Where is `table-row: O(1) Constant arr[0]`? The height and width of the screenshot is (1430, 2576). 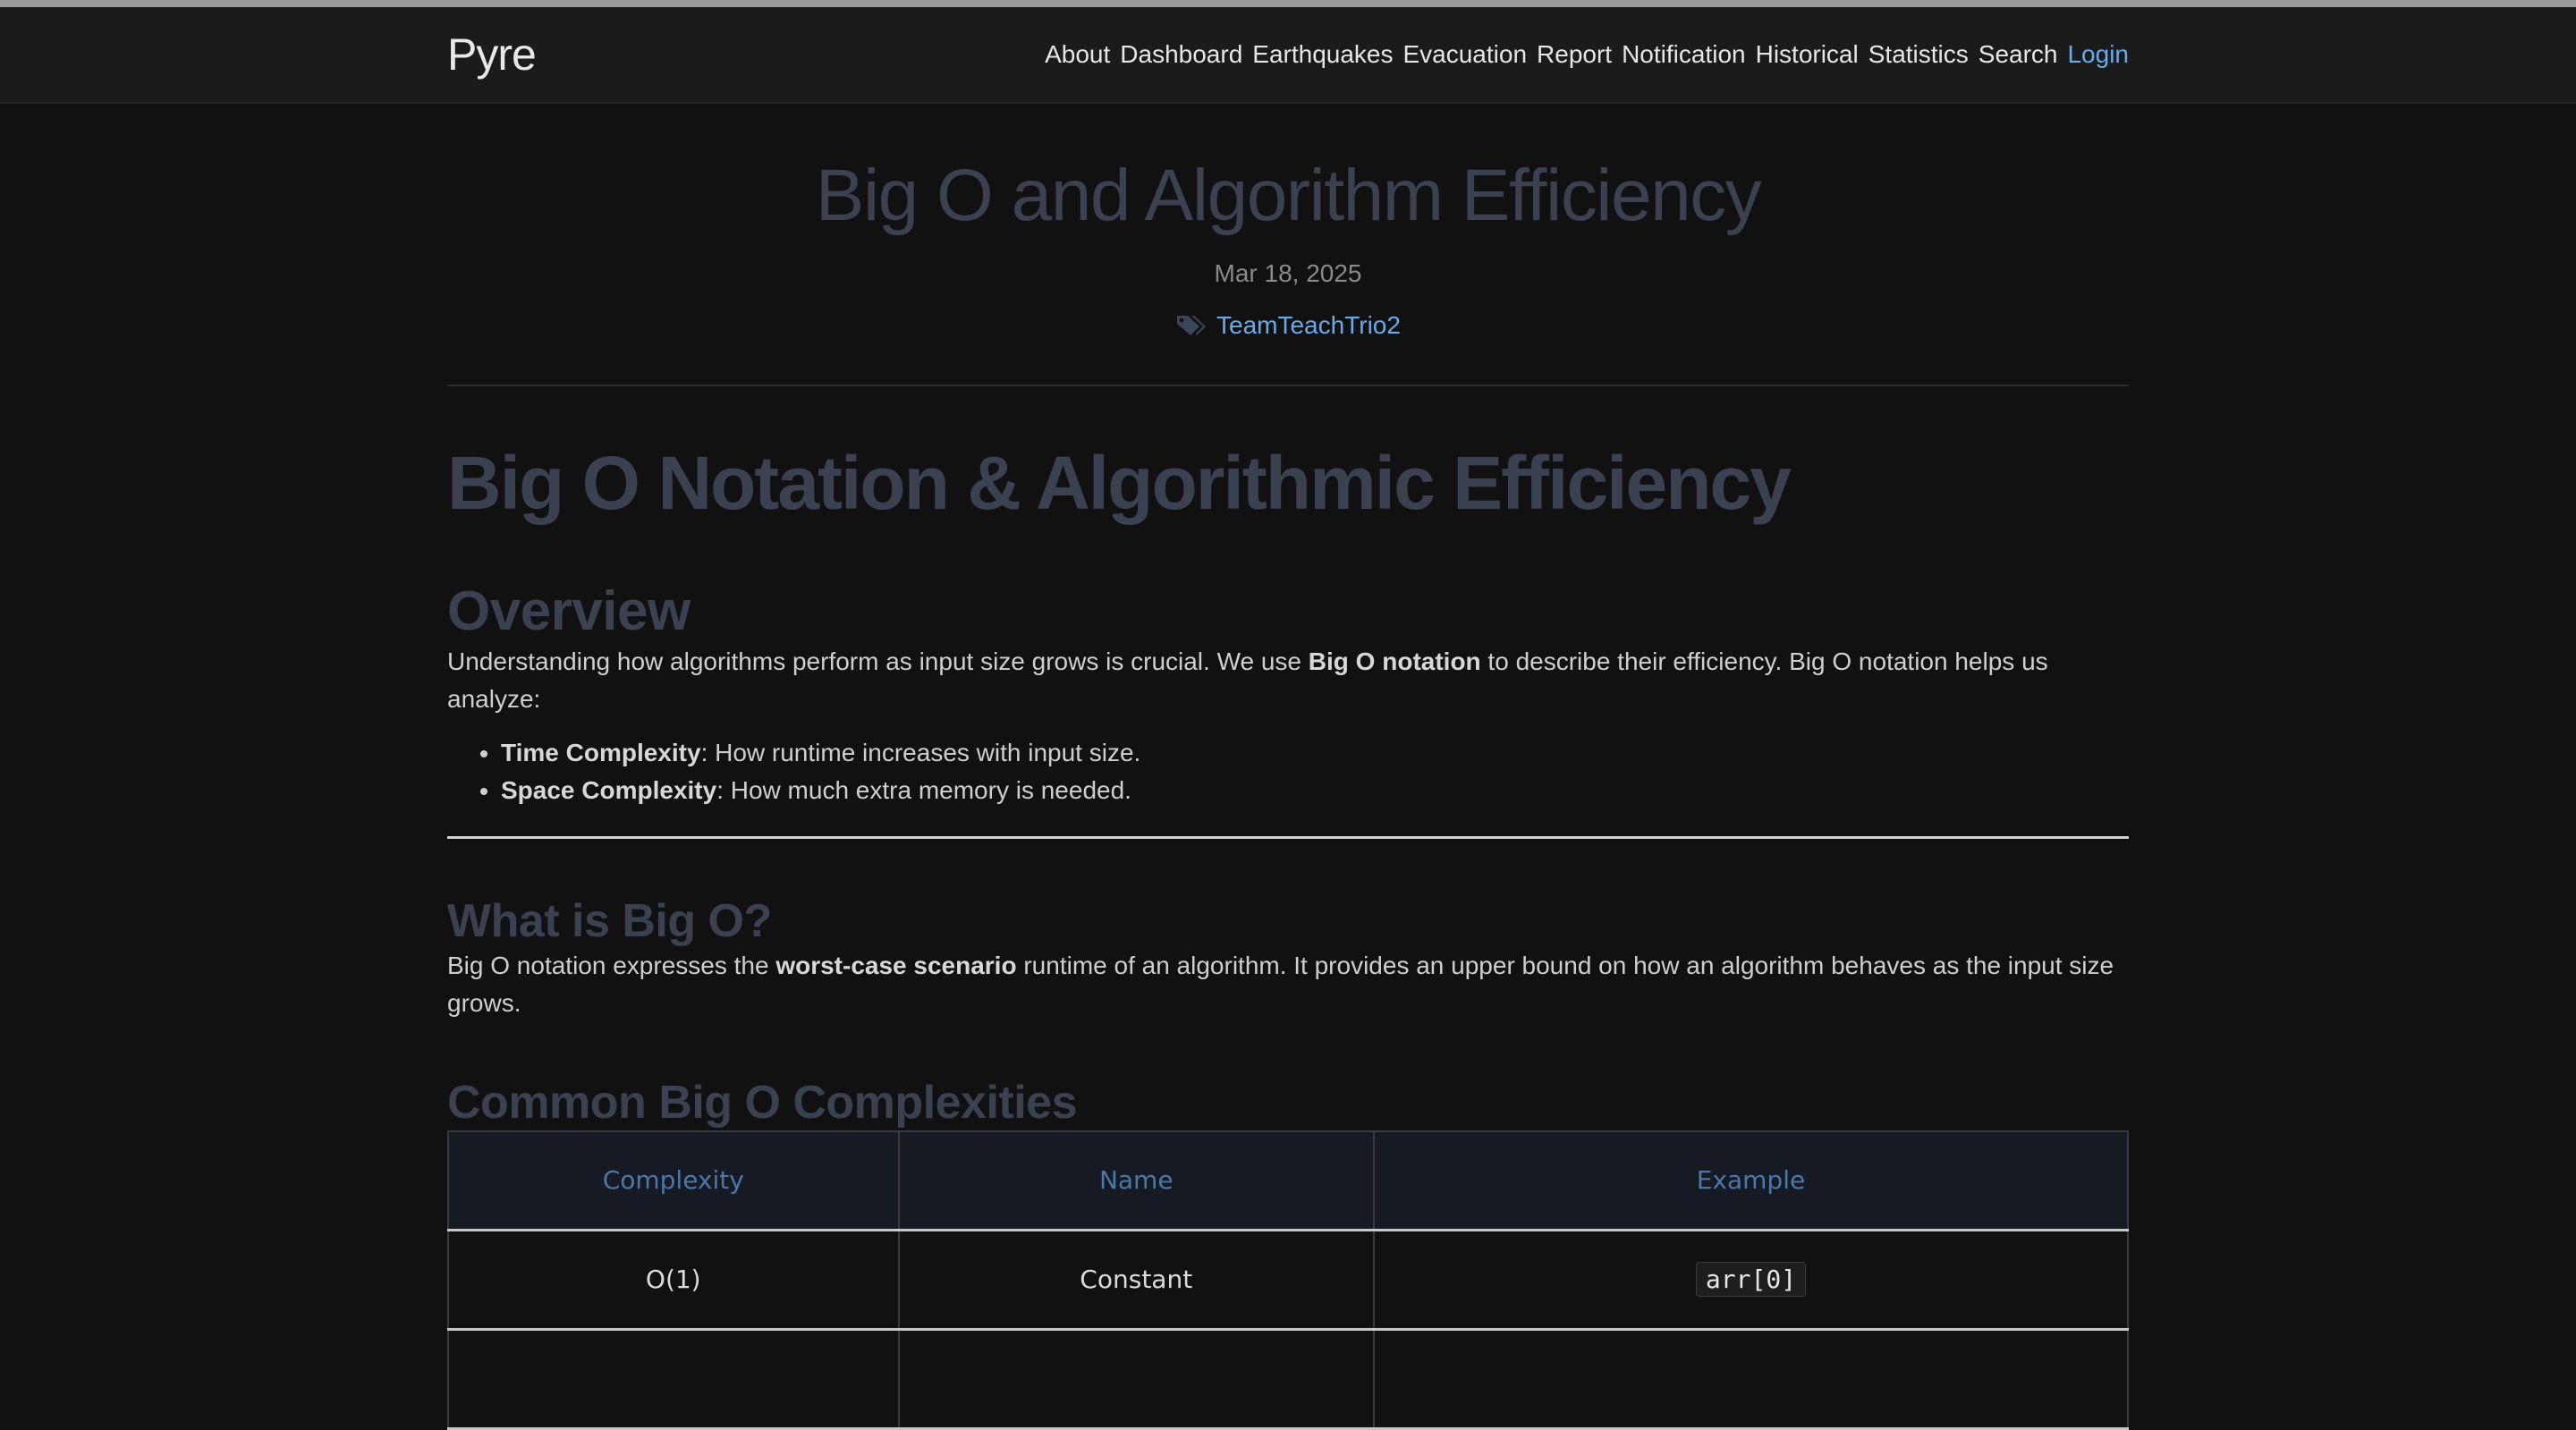
table-row: O(1) Constant arr[0] is located at coordinates (1288, 1280).